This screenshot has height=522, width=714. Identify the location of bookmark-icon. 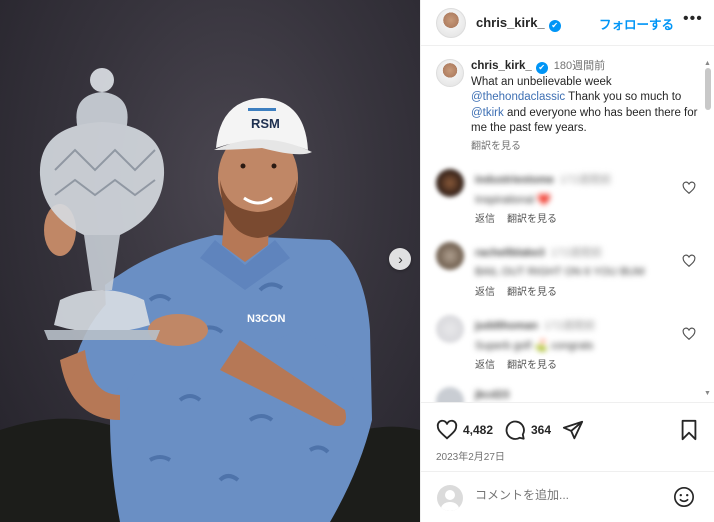
(689, 430).